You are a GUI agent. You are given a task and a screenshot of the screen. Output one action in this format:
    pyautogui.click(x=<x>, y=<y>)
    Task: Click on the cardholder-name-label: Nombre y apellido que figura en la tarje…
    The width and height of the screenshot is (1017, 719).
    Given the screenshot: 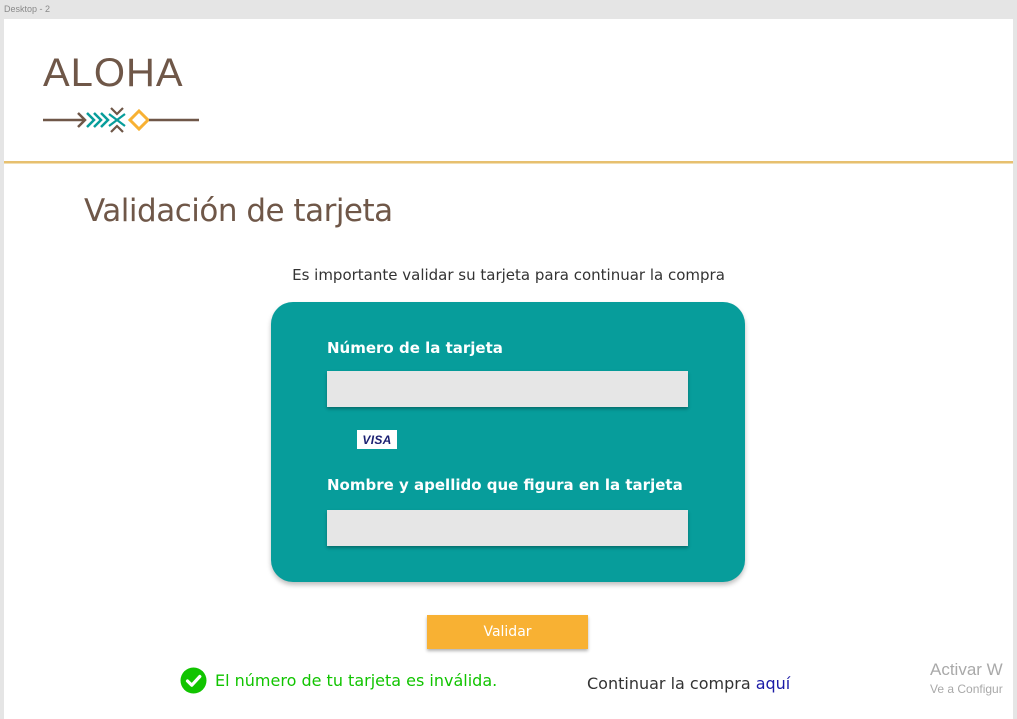 What is the action you would take?
    pyautogui.click(x=505, y=485)
    